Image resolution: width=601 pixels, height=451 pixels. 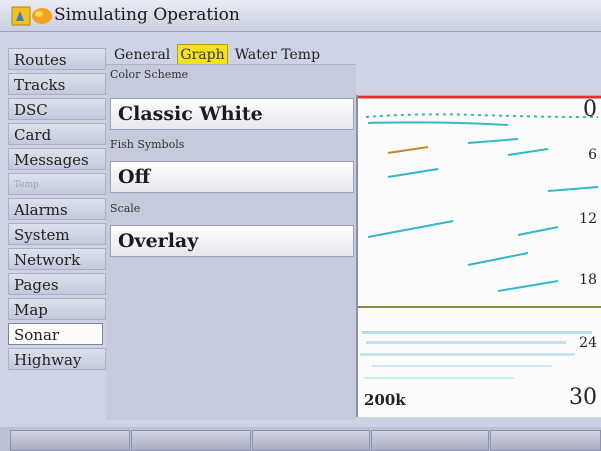 What do you see at coordinates (57, 59) in the screenshot?
I see `sidebar-item-routes: Routes` at bounding box center [57, 59].